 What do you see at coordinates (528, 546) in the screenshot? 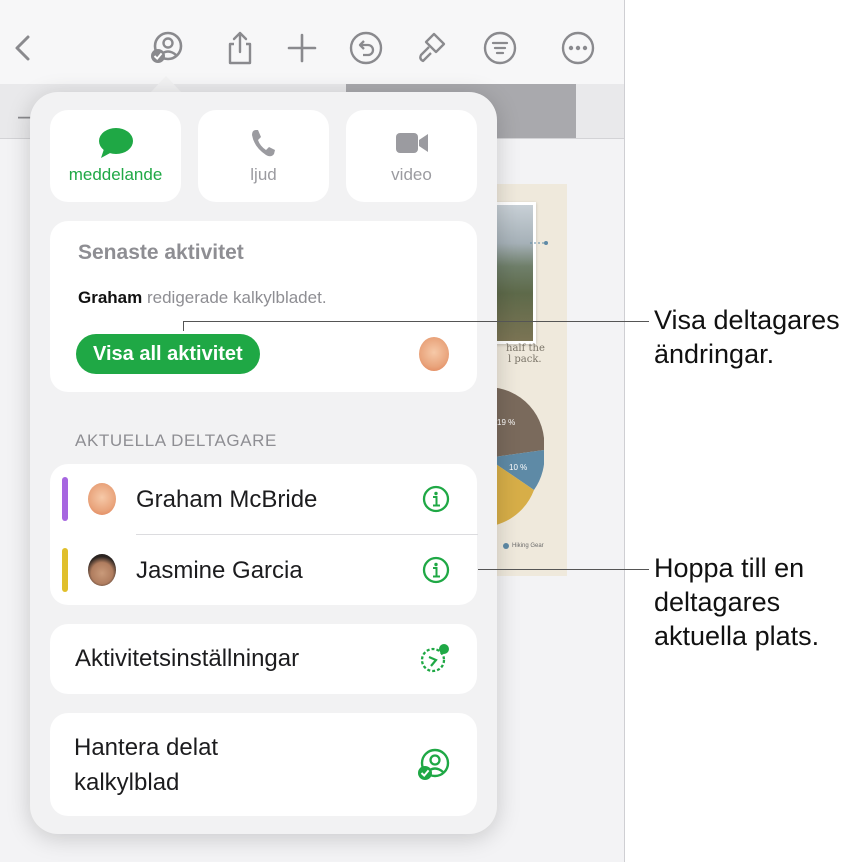
I see `legend-label: Hiking Gear` at bounding box center [528, 546].